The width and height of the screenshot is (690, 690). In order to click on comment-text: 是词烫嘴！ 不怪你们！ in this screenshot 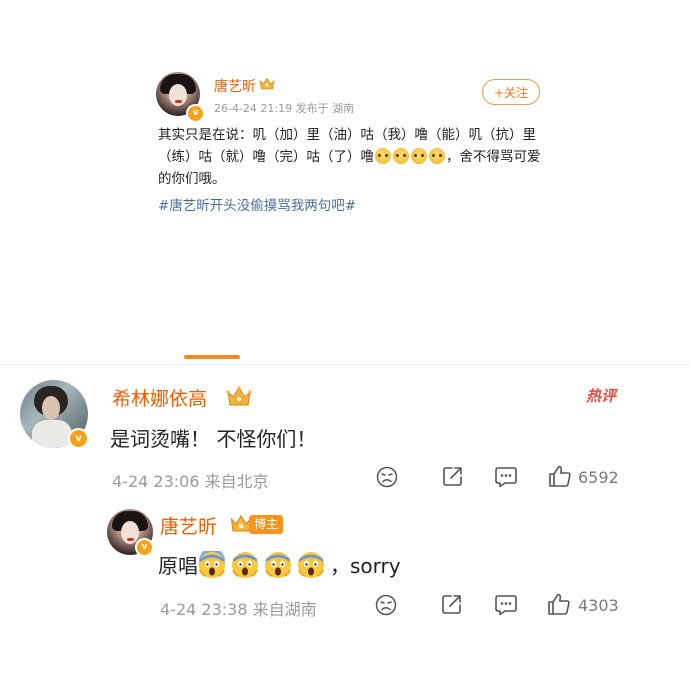, I will do `click(213, 439)`.